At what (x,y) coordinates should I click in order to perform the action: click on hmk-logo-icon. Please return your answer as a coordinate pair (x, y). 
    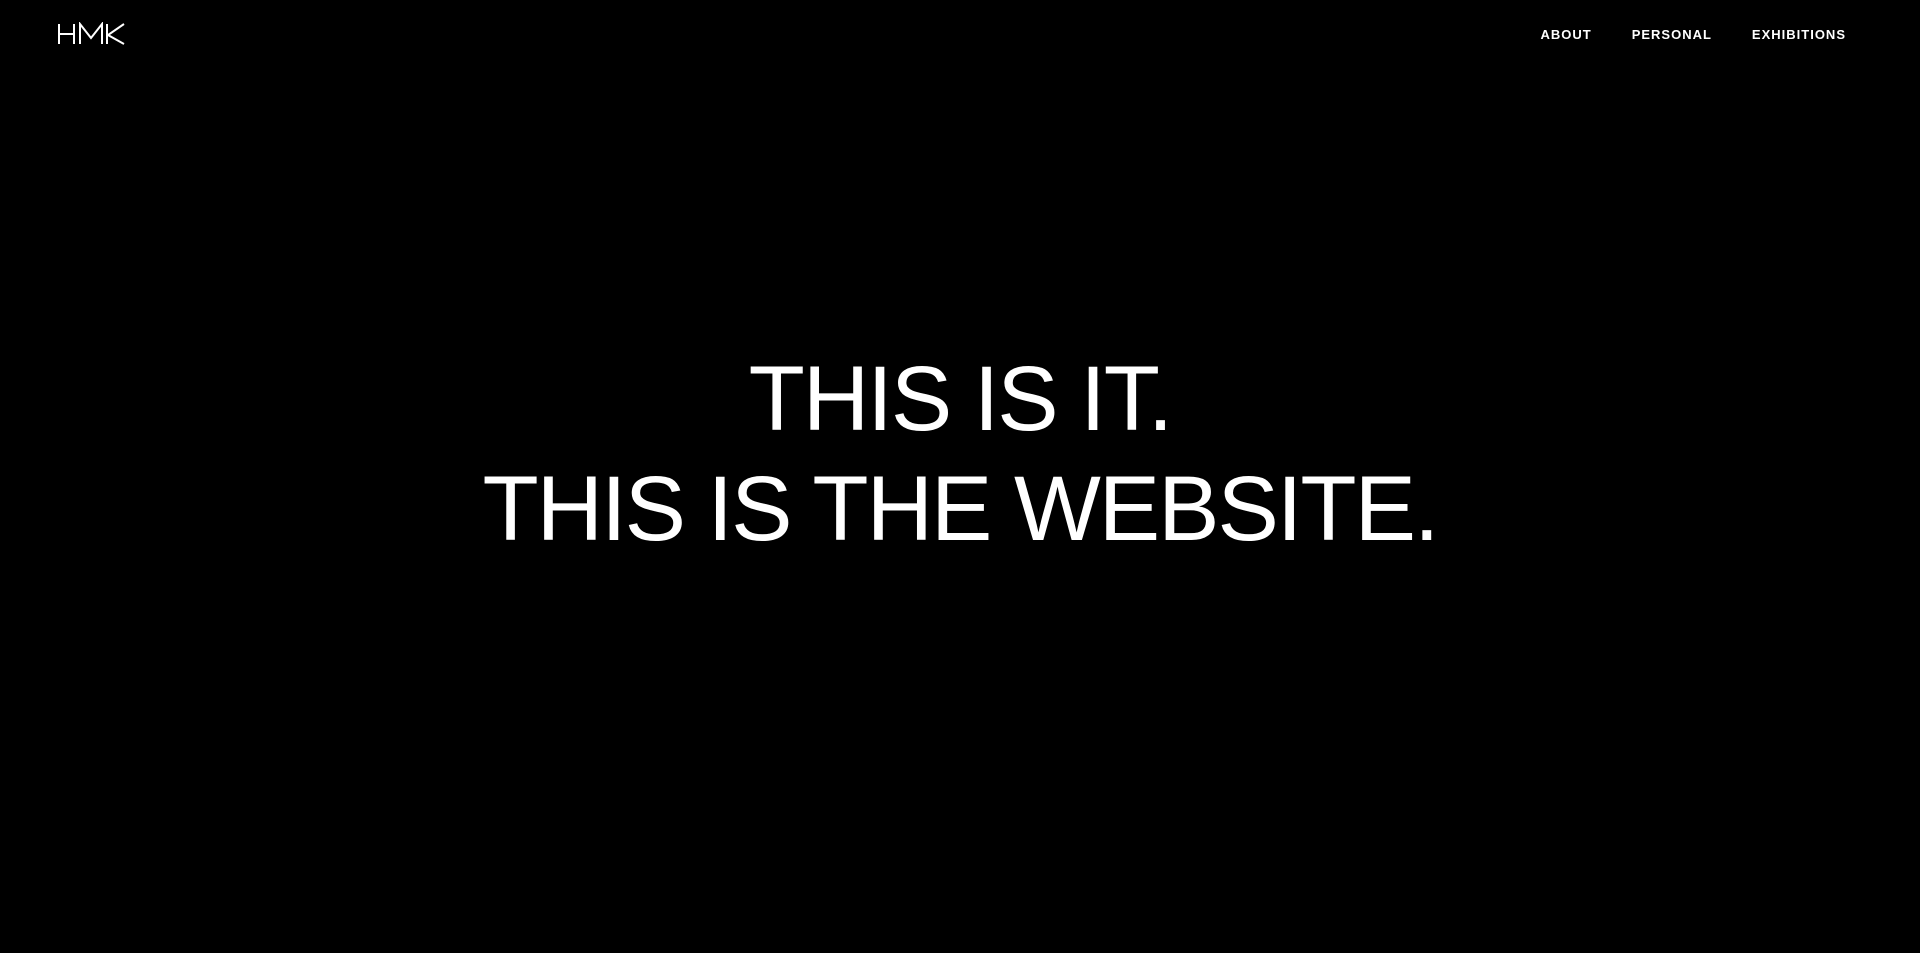
    Looking at the image, I should click on (91, 33).